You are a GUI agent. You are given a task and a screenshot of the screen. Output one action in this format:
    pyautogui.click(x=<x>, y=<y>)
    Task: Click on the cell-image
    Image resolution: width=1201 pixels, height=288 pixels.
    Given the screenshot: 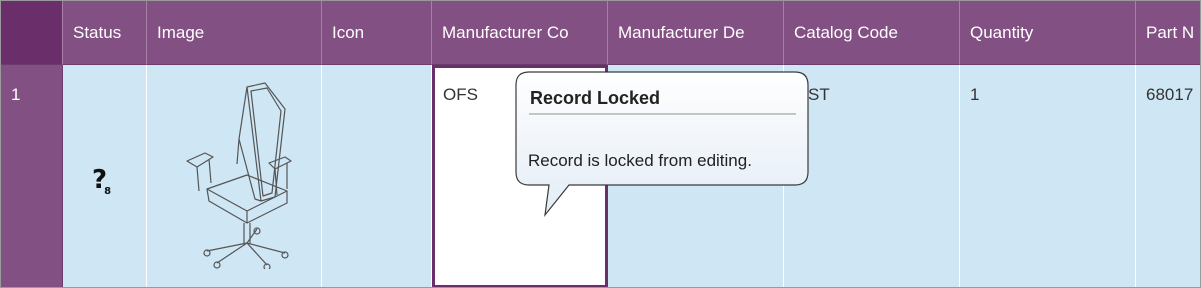 What is the action you would take?
    pyautogui.click(x=234, y=176)
    